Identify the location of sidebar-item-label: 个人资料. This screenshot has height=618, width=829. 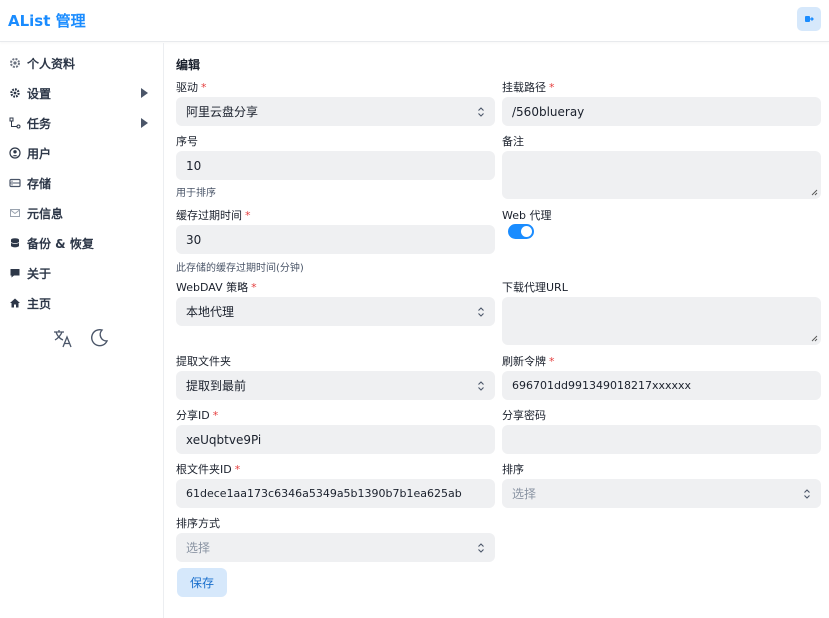
(51, 63).